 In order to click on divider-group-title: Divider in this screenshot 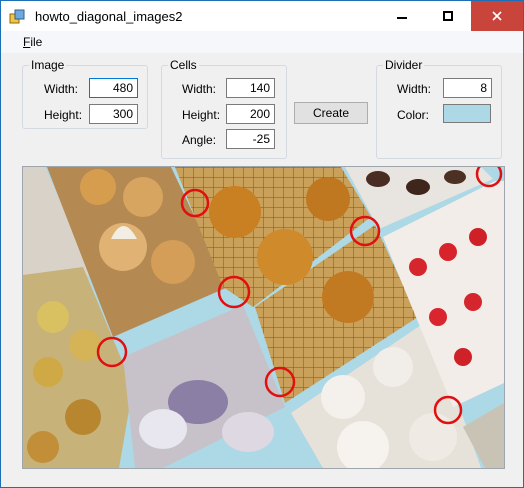, I will do `click(404, 65)`.